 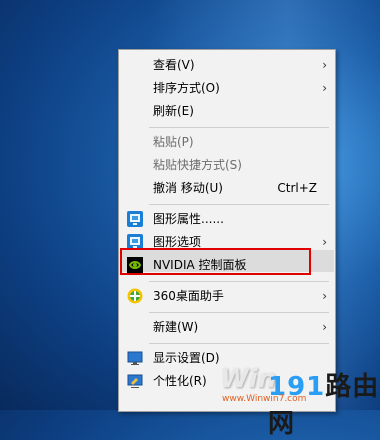 I want to click on personalize-icon, so click(x=135, y=381).